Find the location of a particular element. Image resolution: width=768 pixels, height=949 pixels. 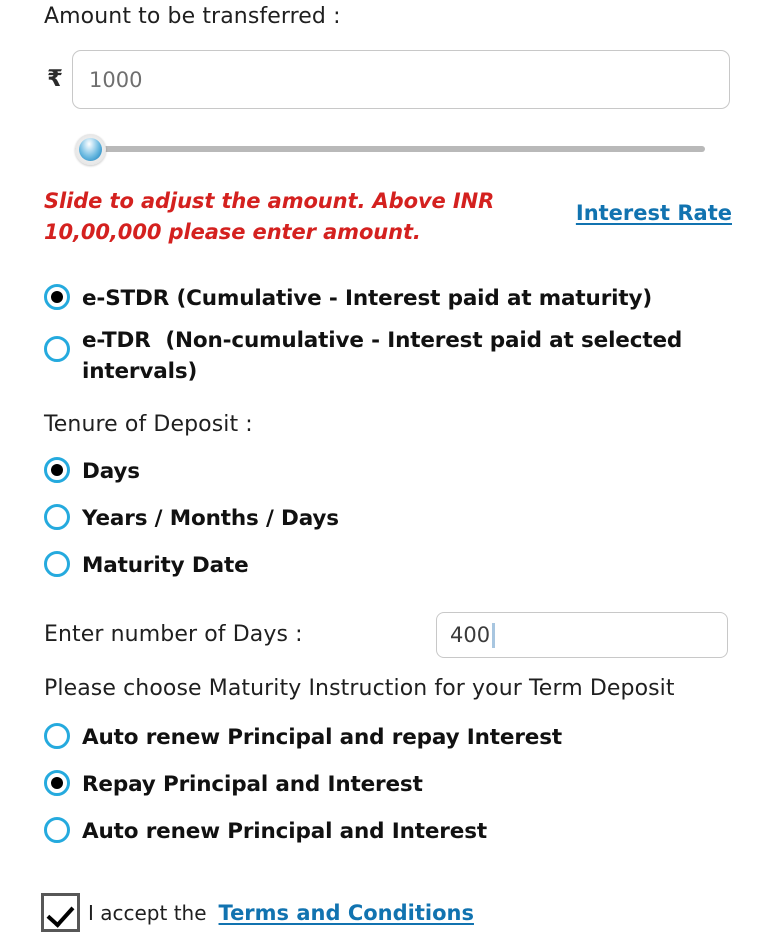

radio-maturity-date is located at coordinates (57, 564).